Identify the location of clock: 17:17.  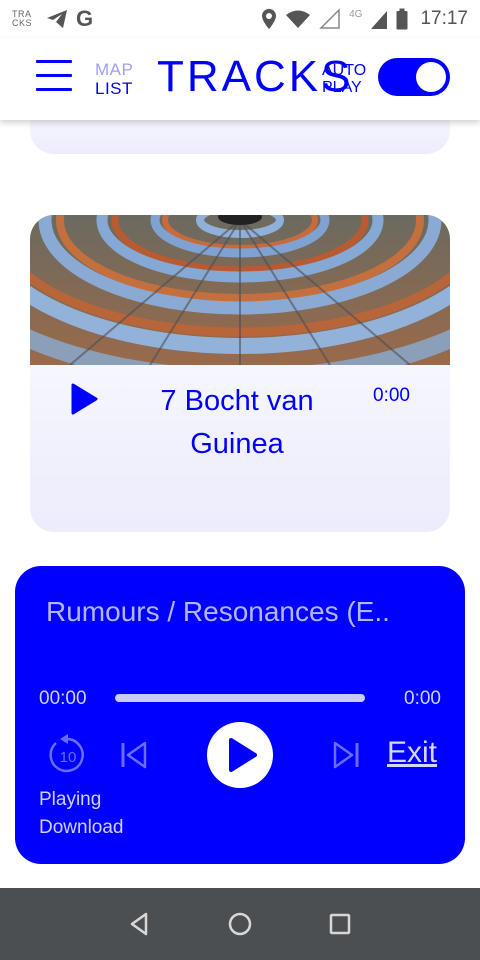
(444, 18).